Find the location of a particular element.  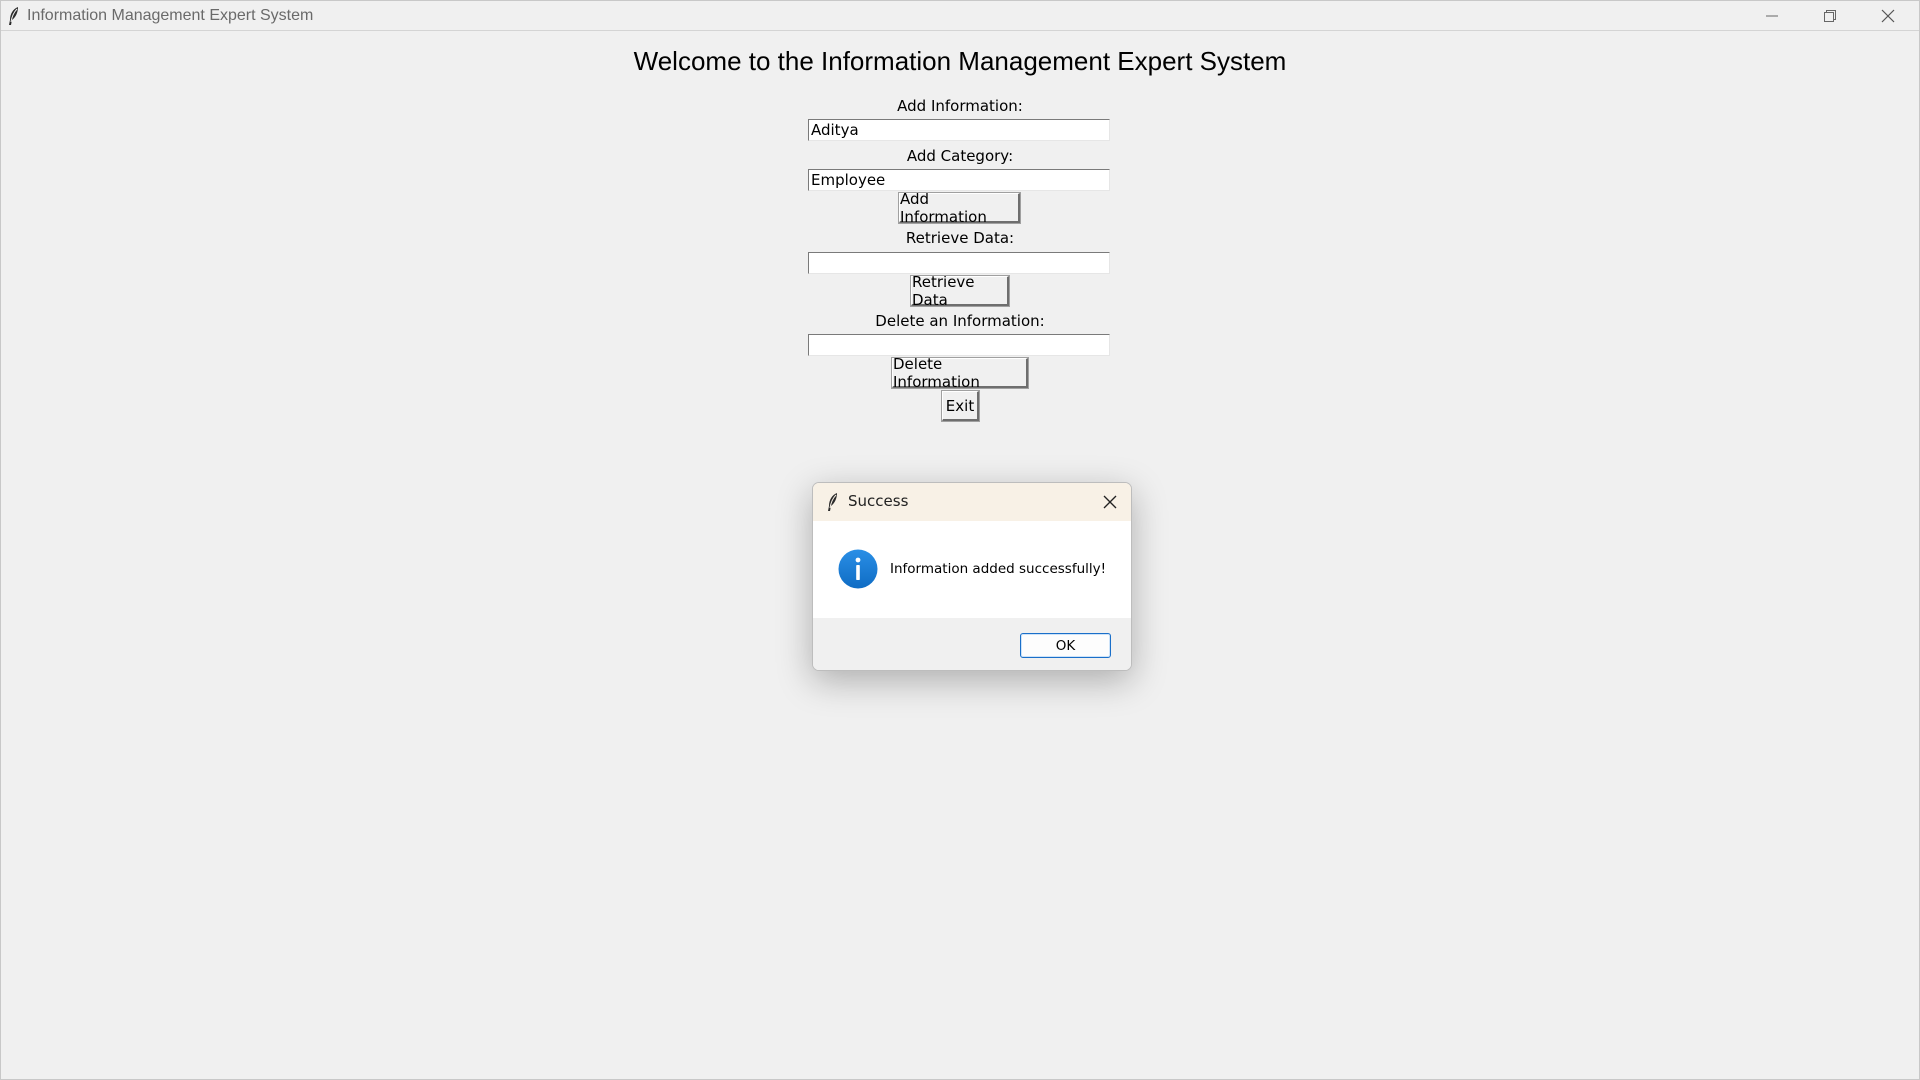

add-category-label: Add Category: is located at coordinates (960, 156).